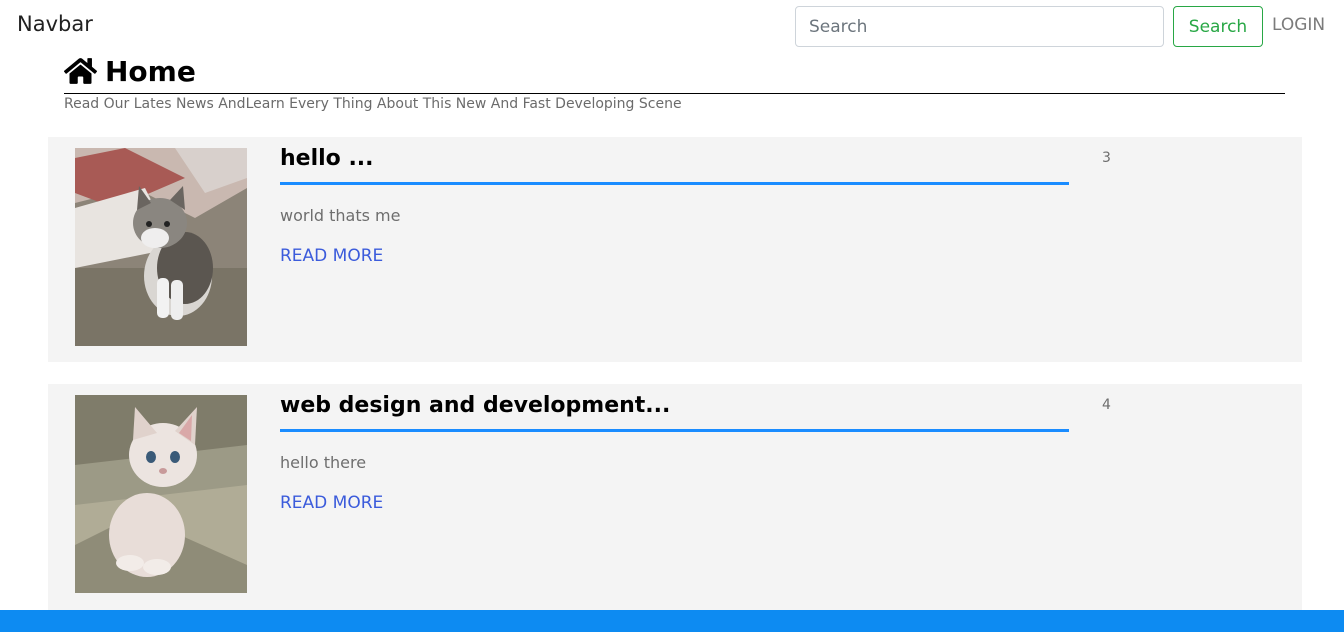  I want to click on page-title: Home, so click(150, 71).